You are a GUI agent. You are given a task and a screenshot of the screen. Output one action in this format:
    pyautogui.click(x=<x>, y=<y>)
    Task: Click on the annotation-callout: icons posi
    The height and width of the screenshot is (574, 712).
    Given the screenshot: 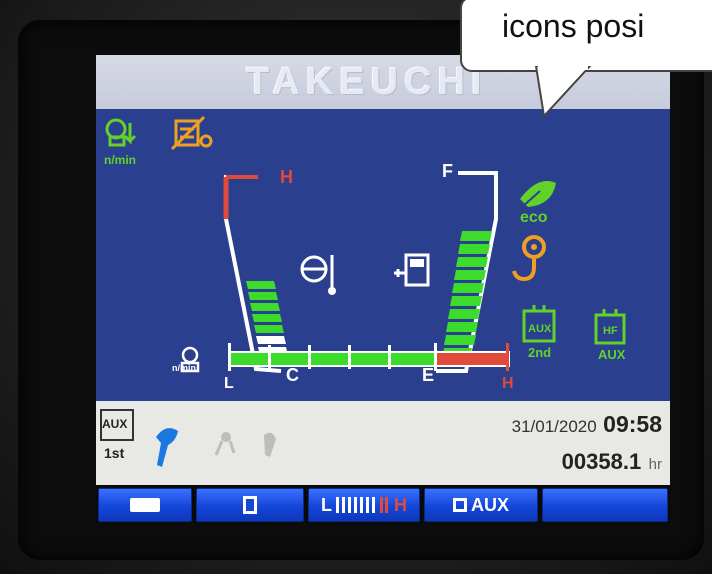 What is the action you would take?
    pyautogui.click(x=586, y=36)
    